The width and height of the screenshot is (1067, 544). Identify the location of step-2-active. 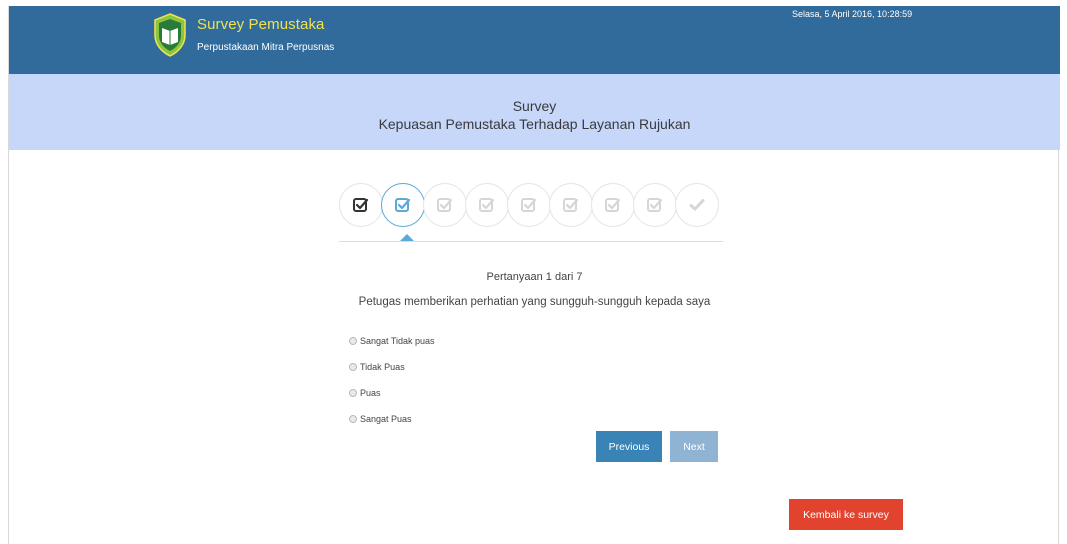
(403, 205).